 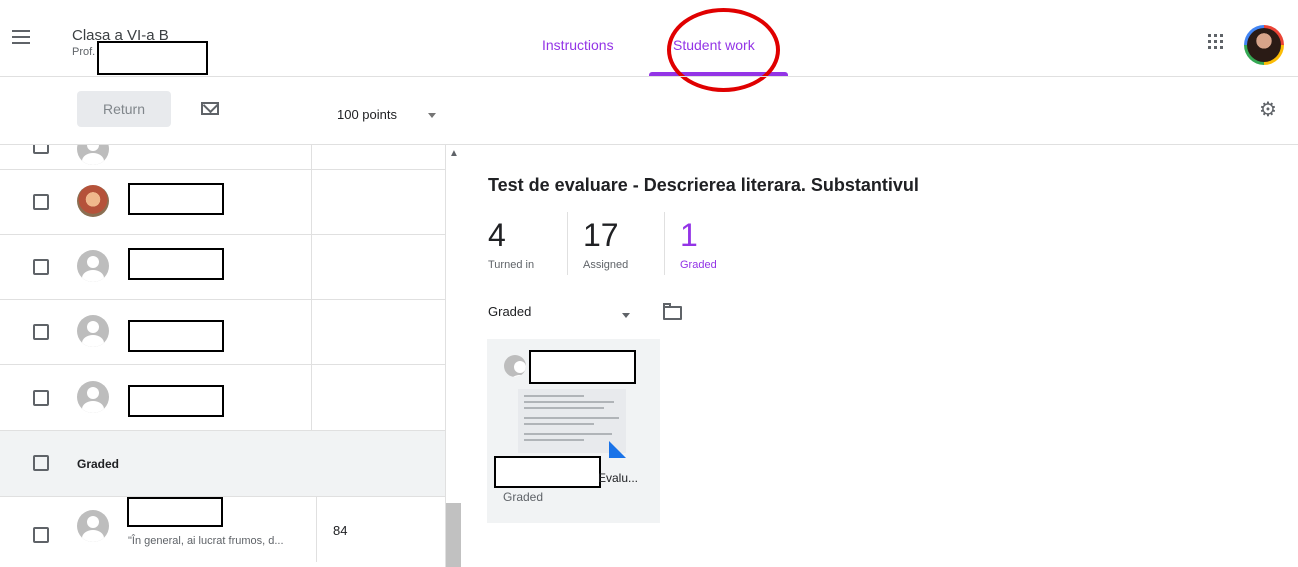 What do you see at coordinates (523, 497) in the screenshot?
I see `card-status: Graded` at bounding box center [523, 497].